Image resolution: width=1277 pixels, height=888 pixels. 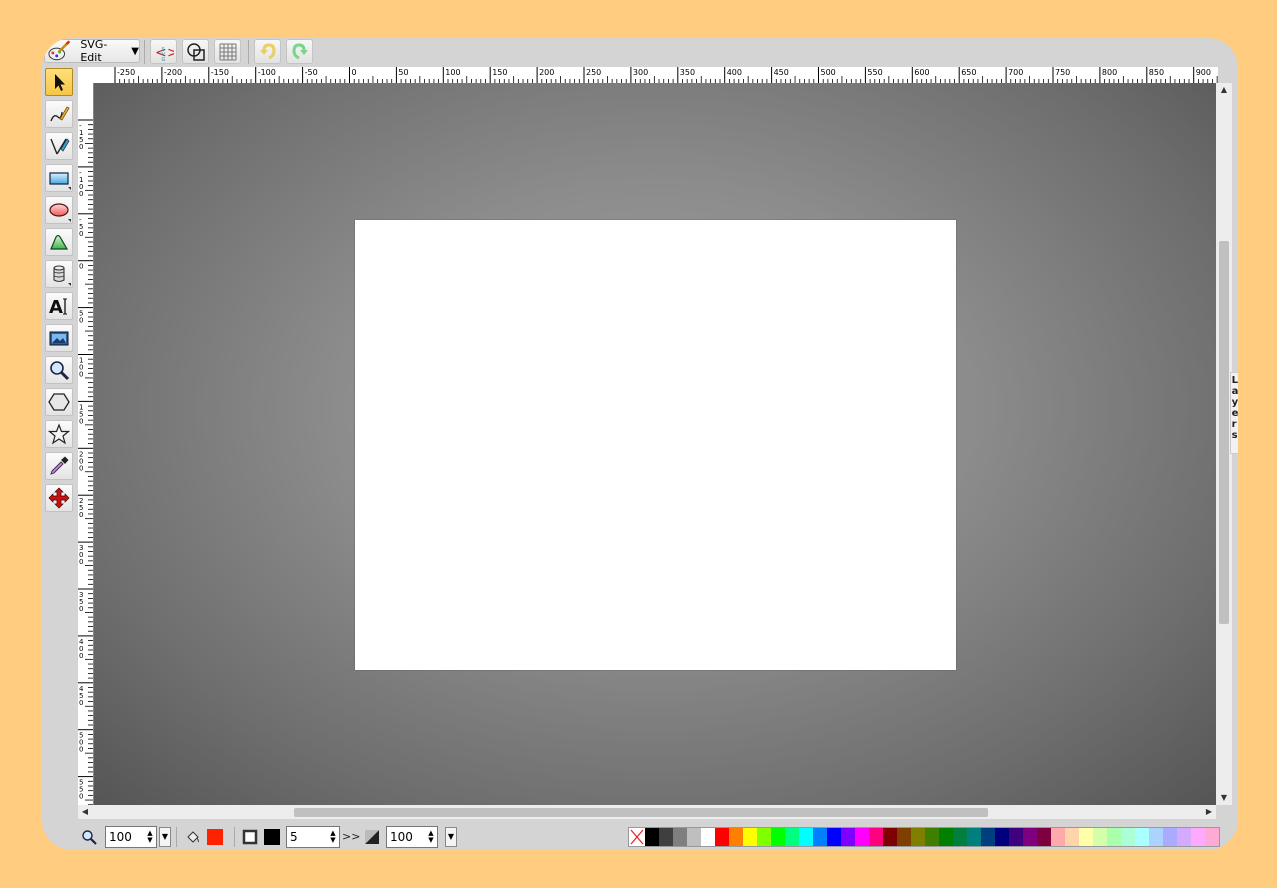 What do you see at coordinates (313, 837) in the screenshot?
I see `stroke-width-input: 5 ▲ ▼` at bounding box center [313, 837].